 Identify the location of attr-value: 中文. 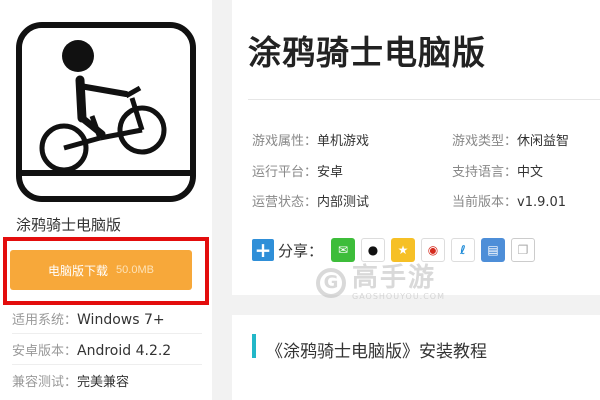
(530, 172).